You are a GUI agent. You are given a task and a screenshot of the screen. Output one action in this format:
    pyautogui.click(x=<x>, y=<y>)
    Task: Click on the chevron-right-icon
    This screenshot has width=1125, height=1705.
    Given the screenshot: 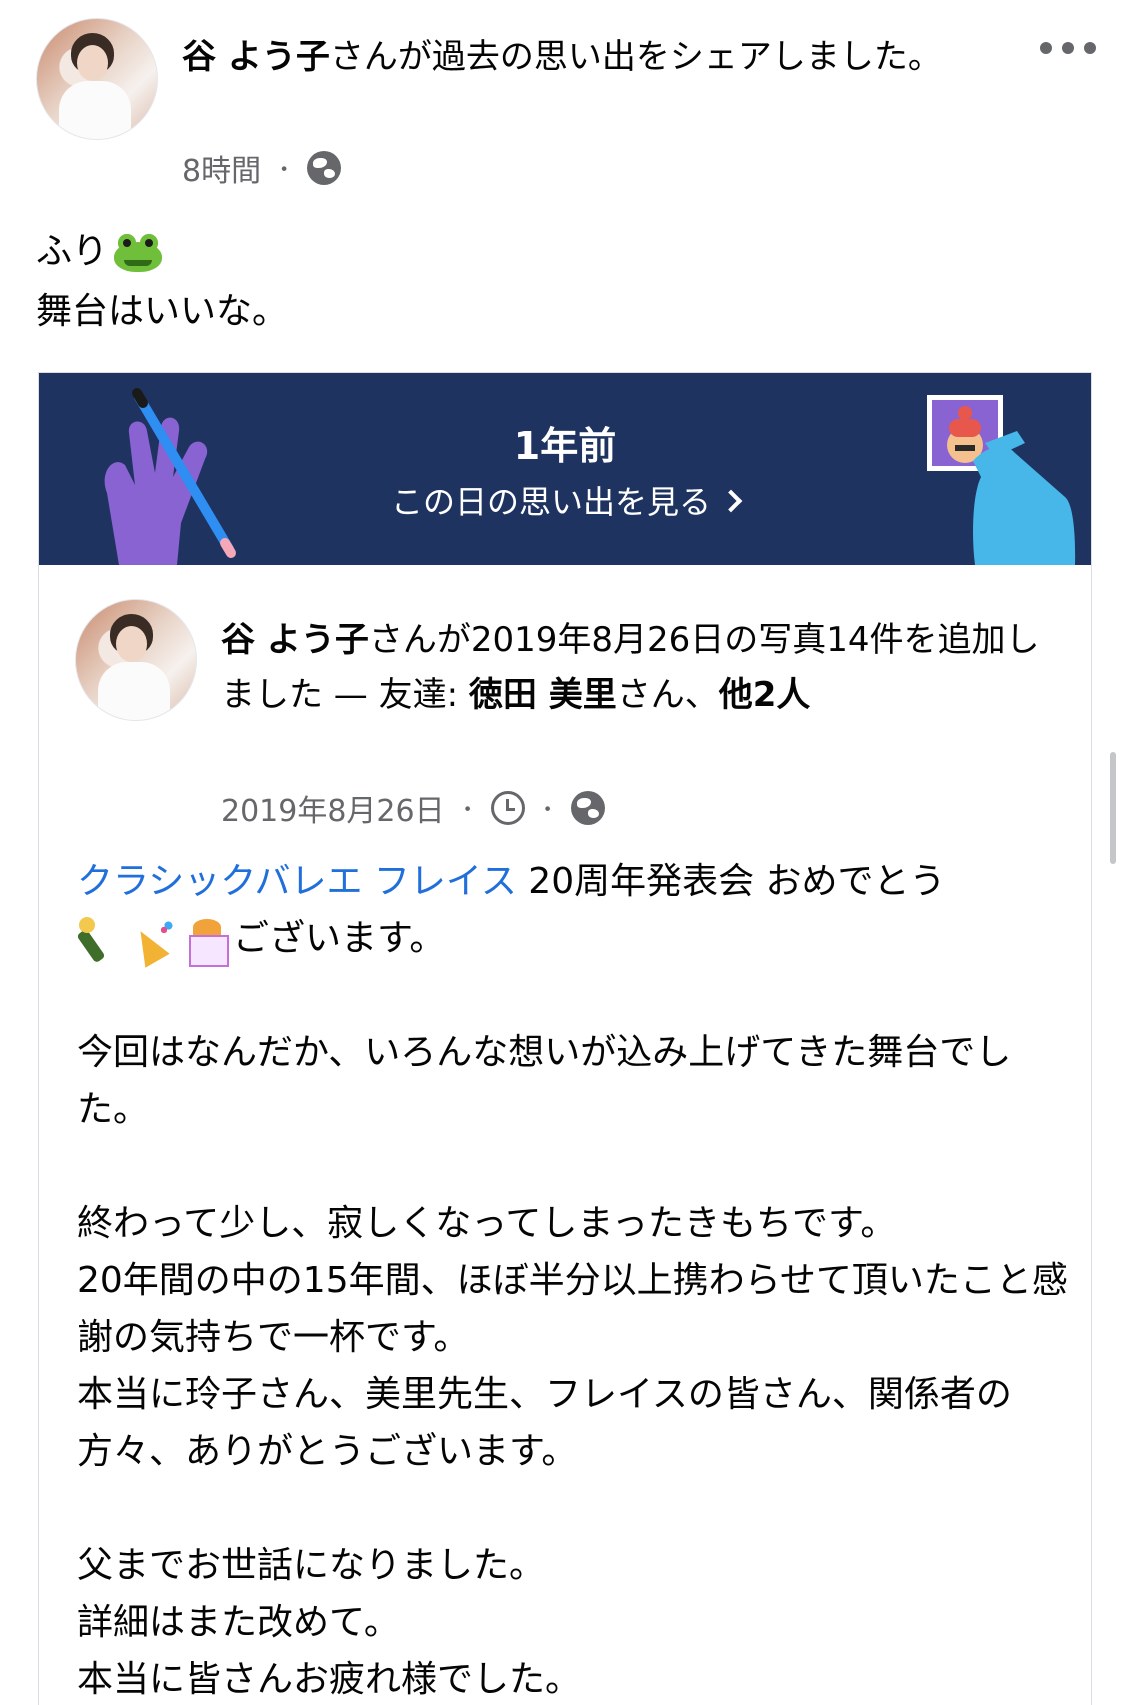 What is the action you would take?
    pyautogui.click(x=731, y=501)
    